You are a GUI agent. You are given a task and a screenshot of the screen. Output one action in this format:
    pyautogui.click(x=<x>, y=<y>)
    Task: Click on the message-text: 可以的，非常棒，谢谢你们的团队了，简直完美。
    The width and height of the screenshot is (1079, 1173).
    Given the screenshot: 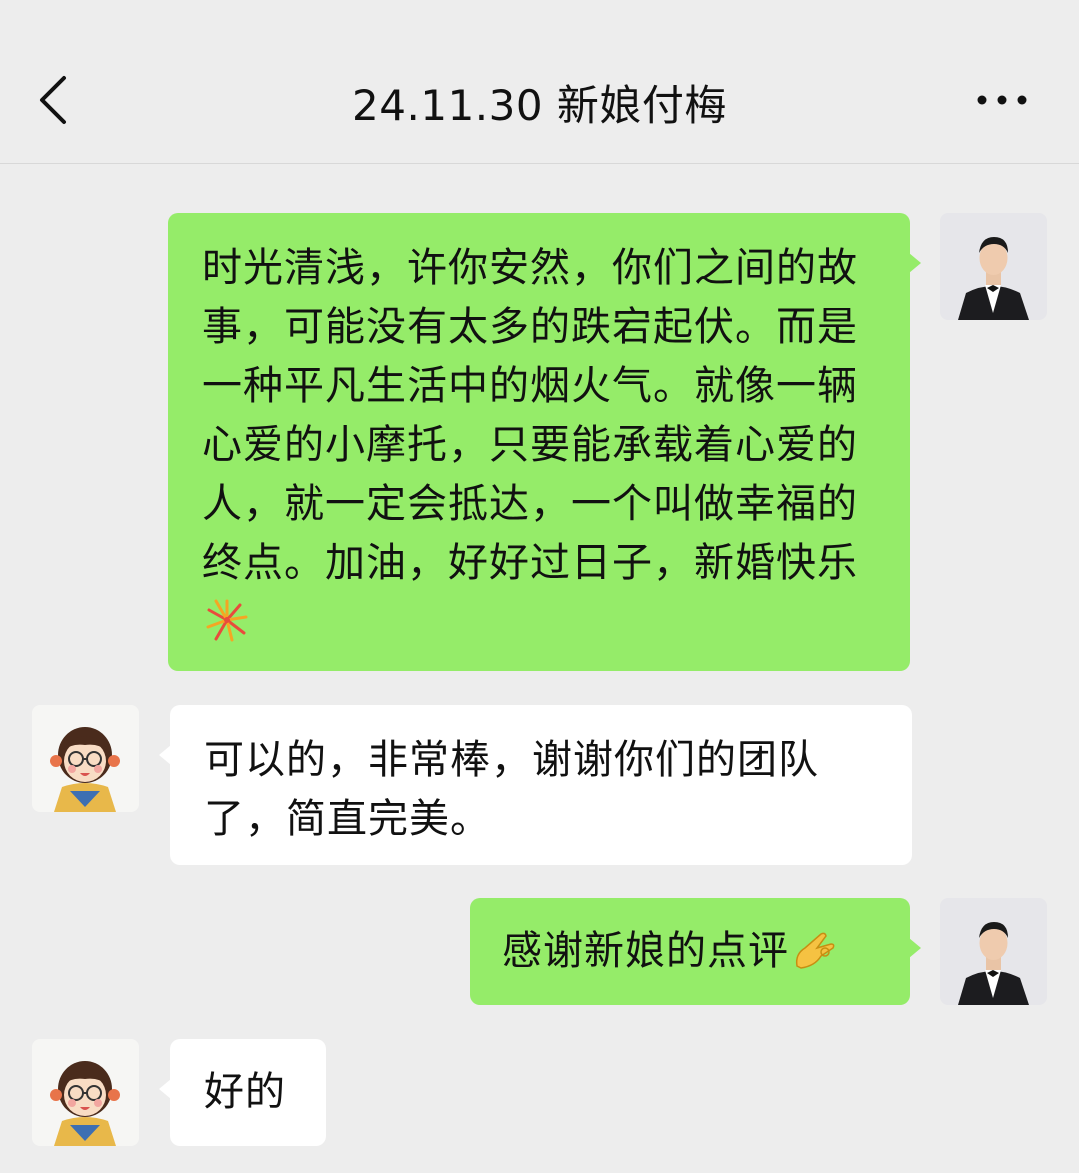 What is the action you would take?
    pyautogui.click(x=511, y=789)
    